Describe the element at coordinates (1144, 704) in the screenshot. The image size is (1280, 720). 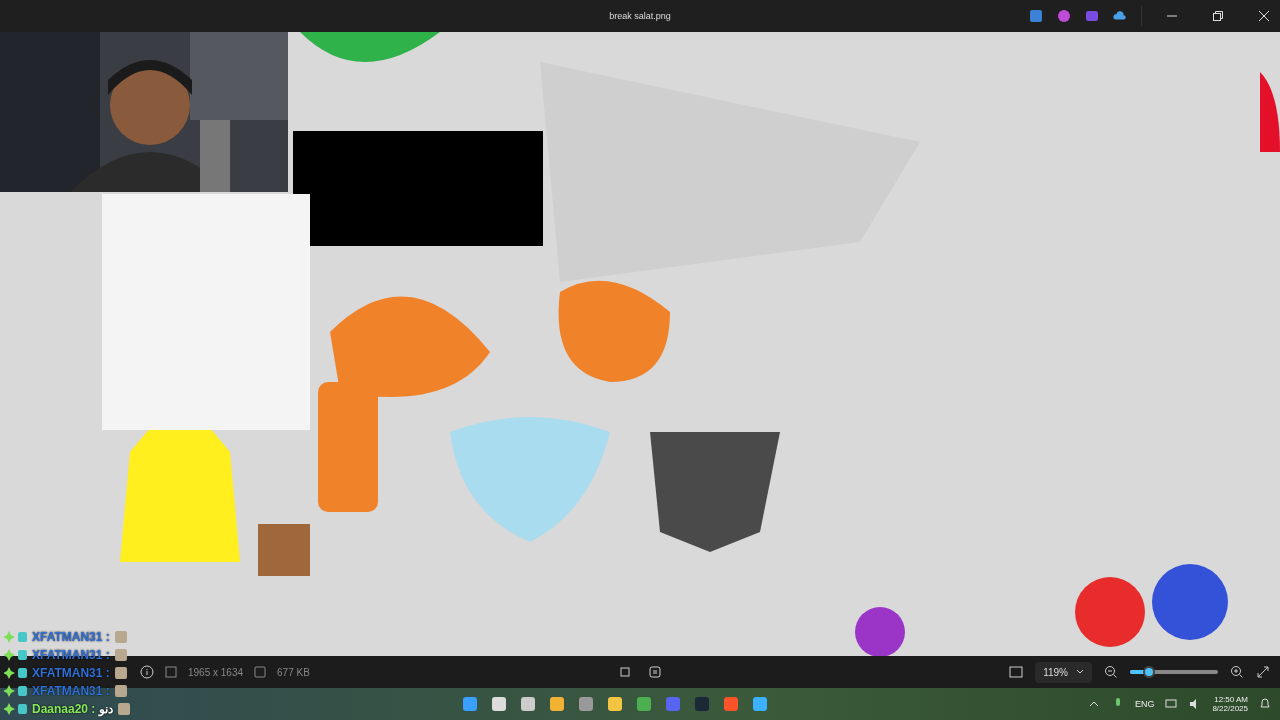
I see `language-indicator: ENG` at that location.